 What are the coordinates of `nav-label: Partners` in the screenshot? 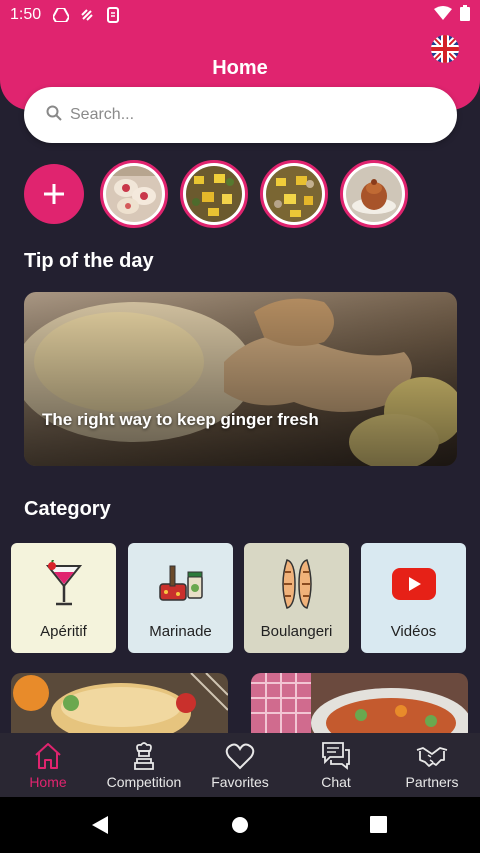 It's located at (432, 782).